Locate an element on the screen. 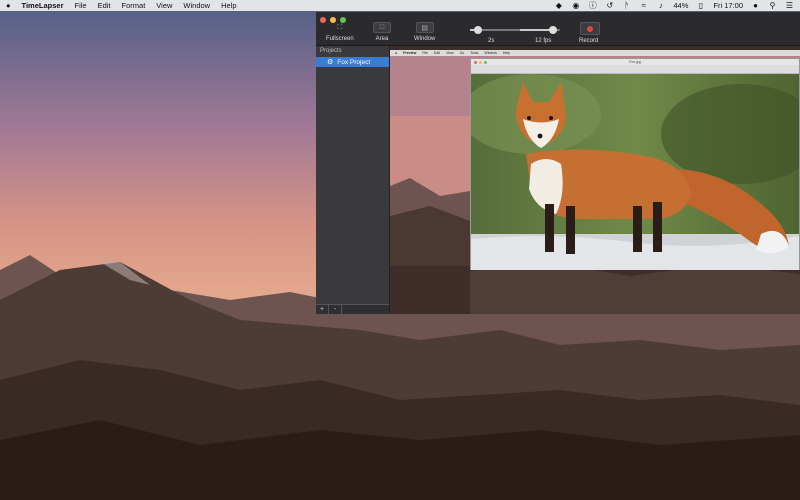 The width and height of the screenshot is (800, 500). preview-close-icon is located at coordinates (475, 62).